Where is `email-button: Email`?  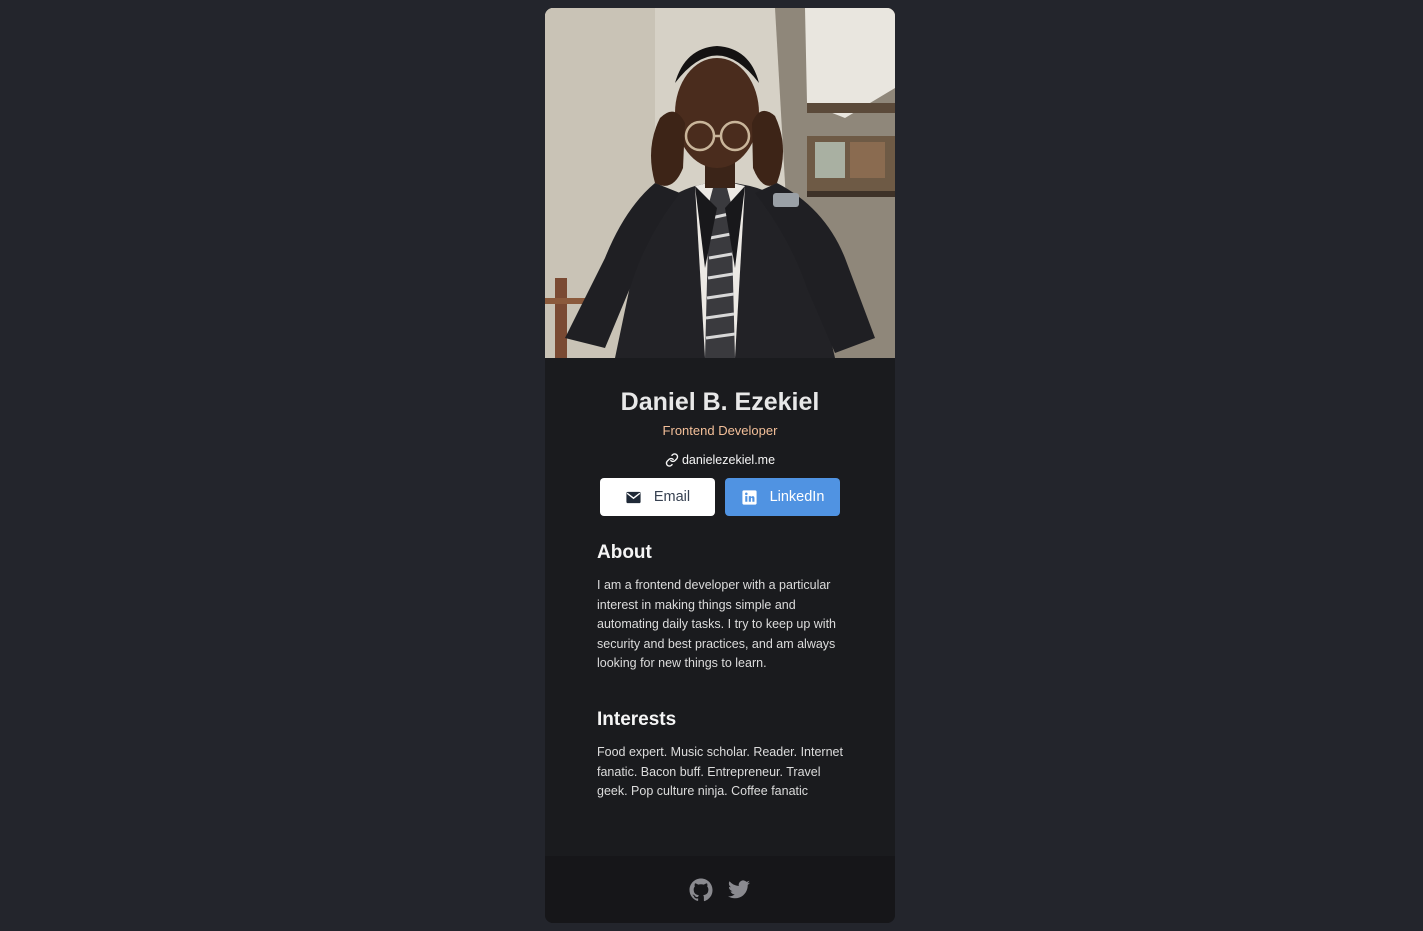
email-button: Email is located at coordinates (657, 497).